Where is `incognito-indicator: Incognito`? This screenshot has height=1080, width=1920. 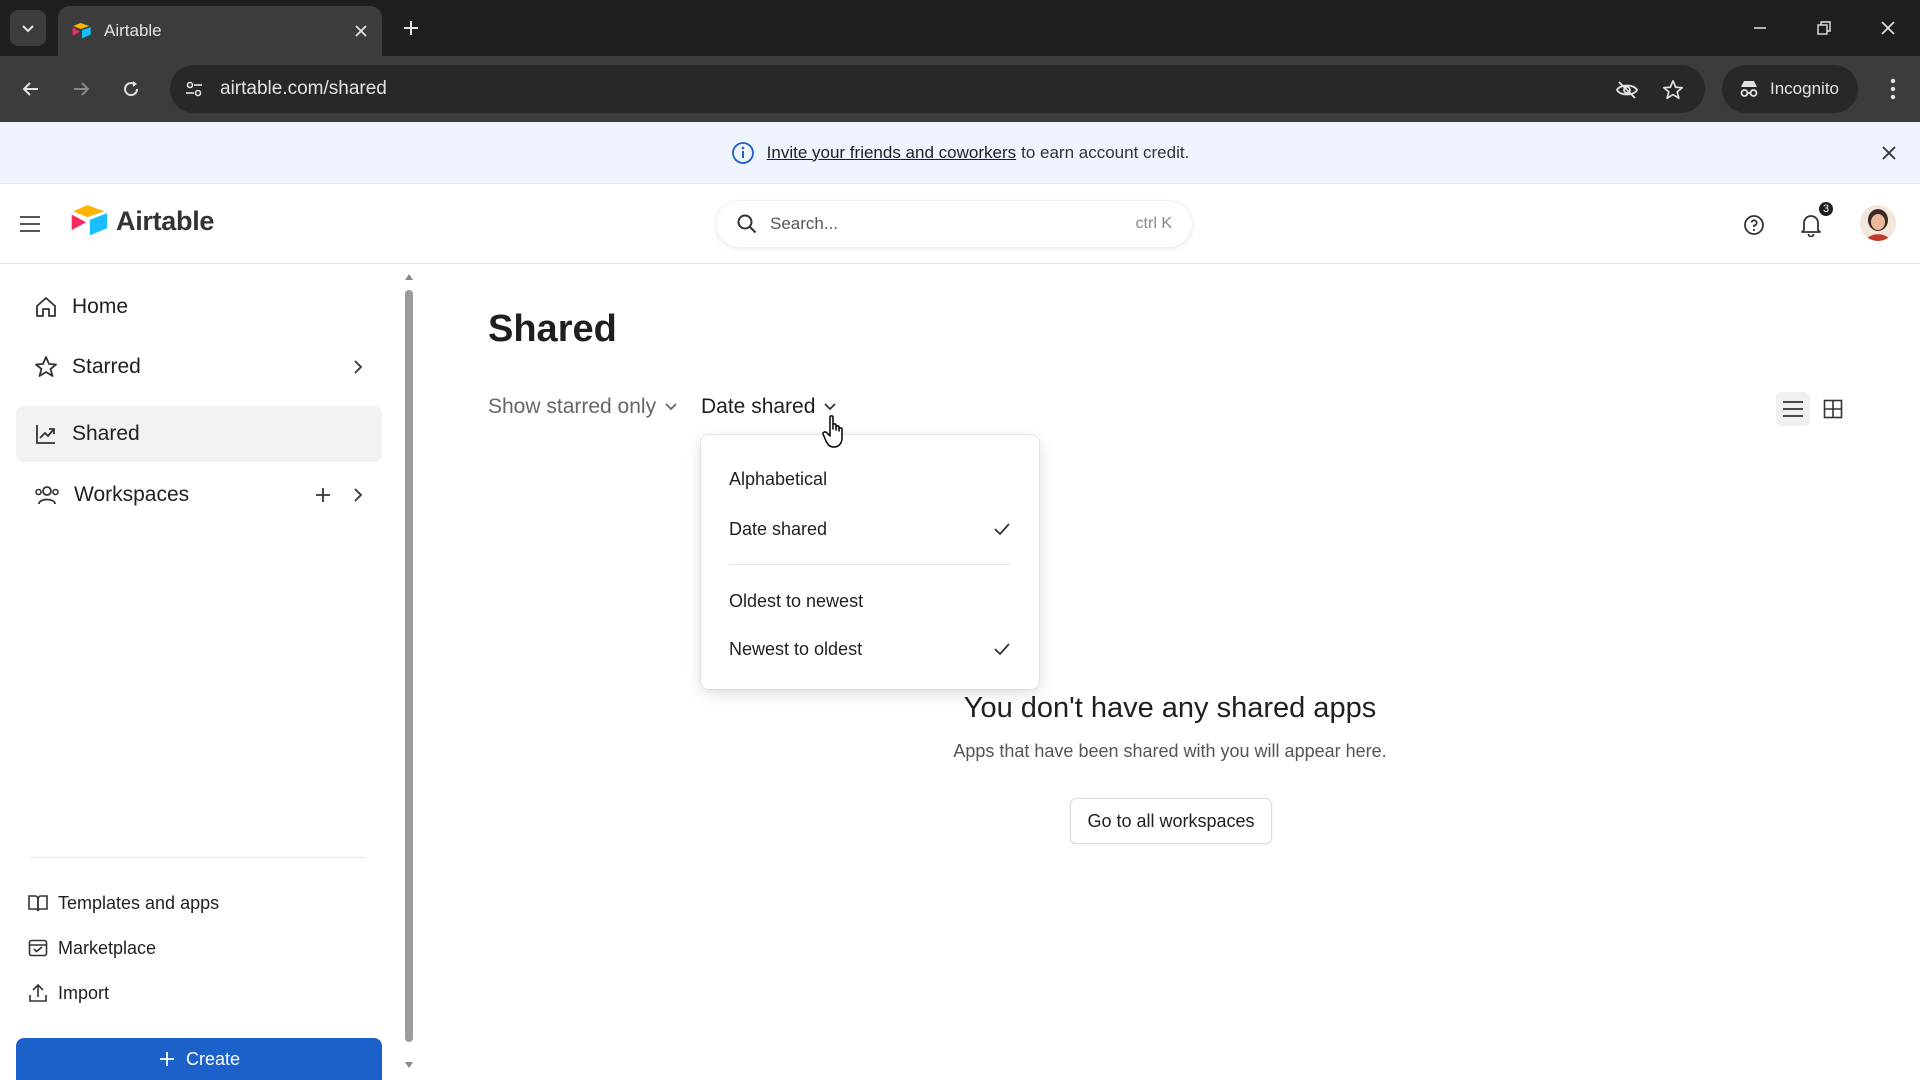 incognito-indicator: Incognito is located at coordinates (1790, 89).